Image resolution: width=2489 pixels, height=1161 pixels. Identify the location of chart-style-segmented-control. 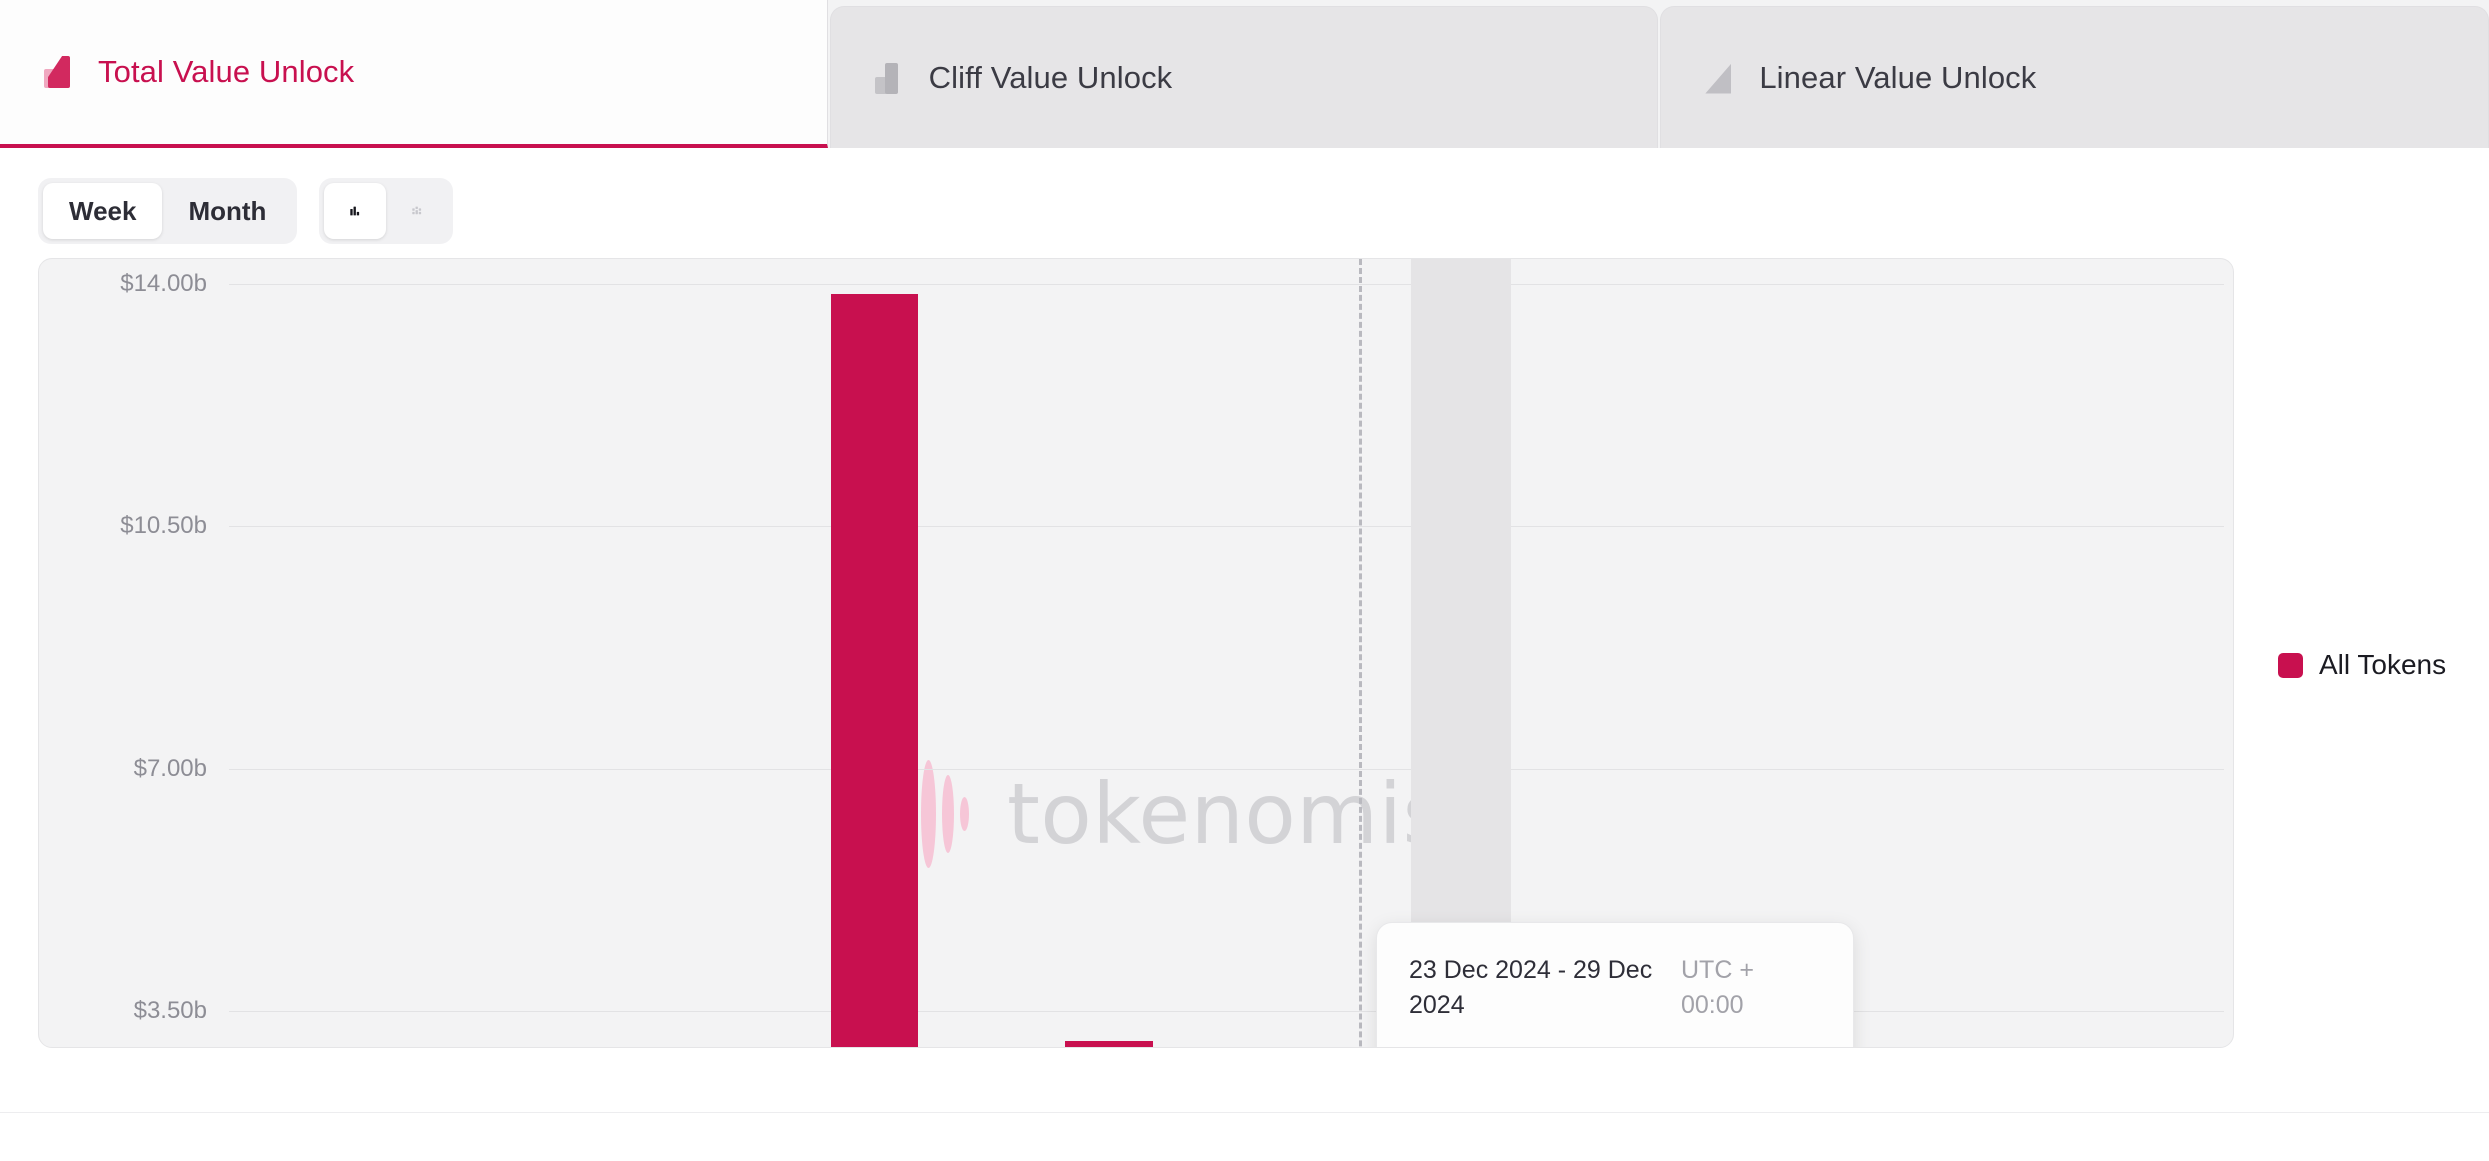
(386, 211).